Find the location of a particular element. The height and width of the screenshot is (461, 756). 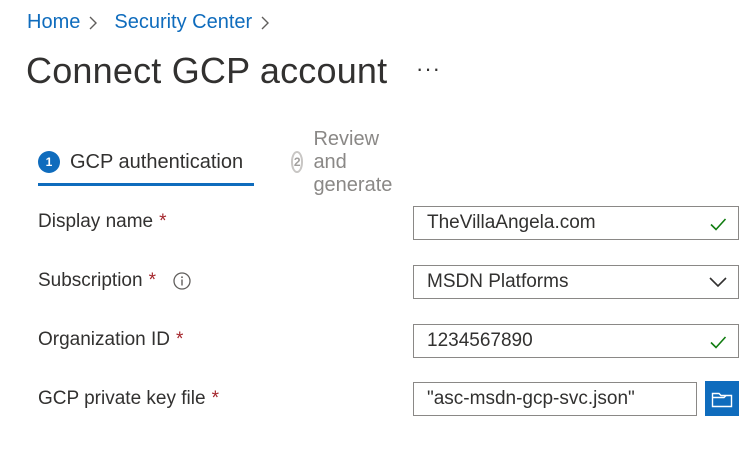

active-tab-indicator is located at coordinates (146, 184).